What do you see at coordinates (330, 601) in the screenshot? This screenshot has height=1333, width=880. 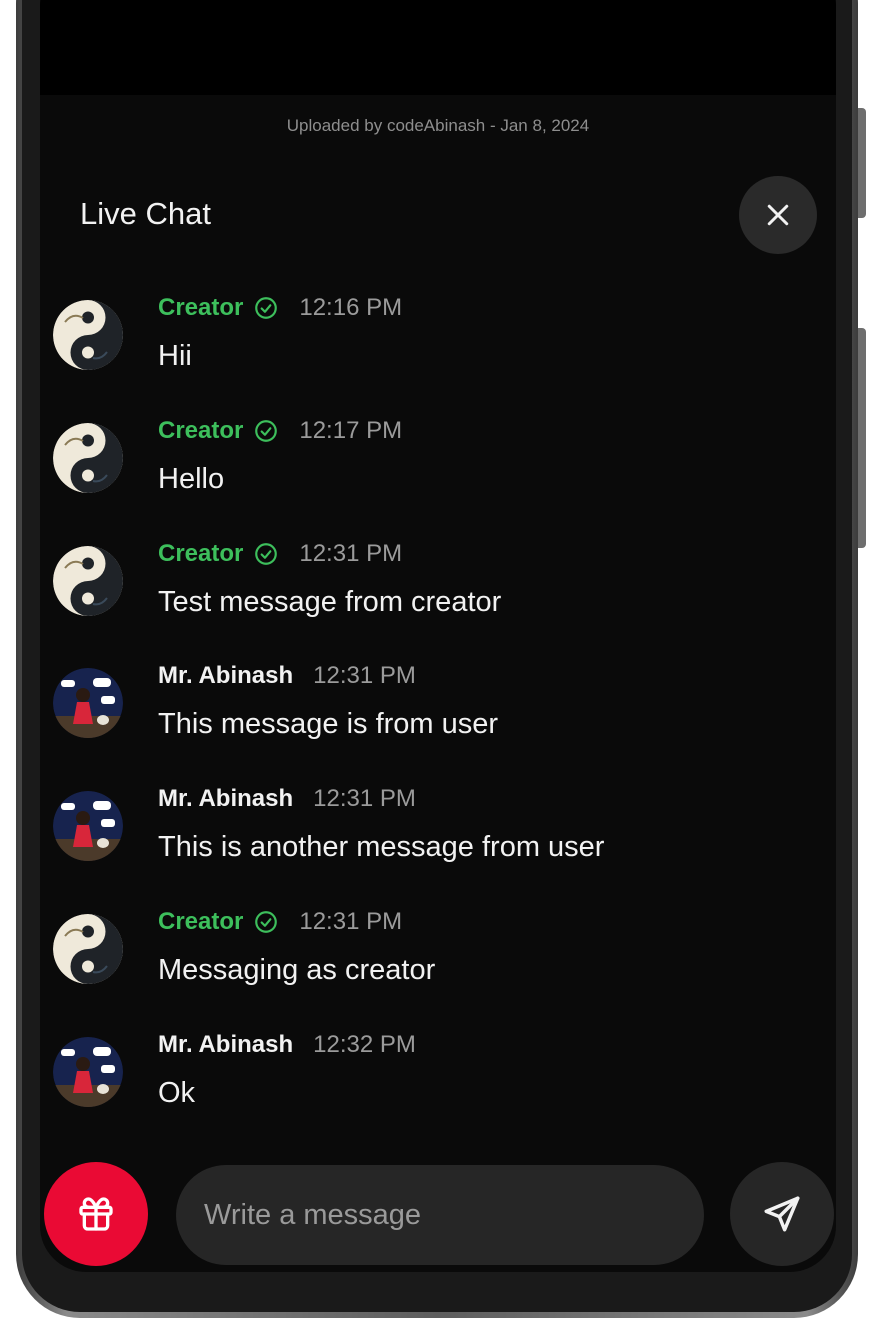 I see `message-text: Test message from creator` at bounding box center [330, 601].